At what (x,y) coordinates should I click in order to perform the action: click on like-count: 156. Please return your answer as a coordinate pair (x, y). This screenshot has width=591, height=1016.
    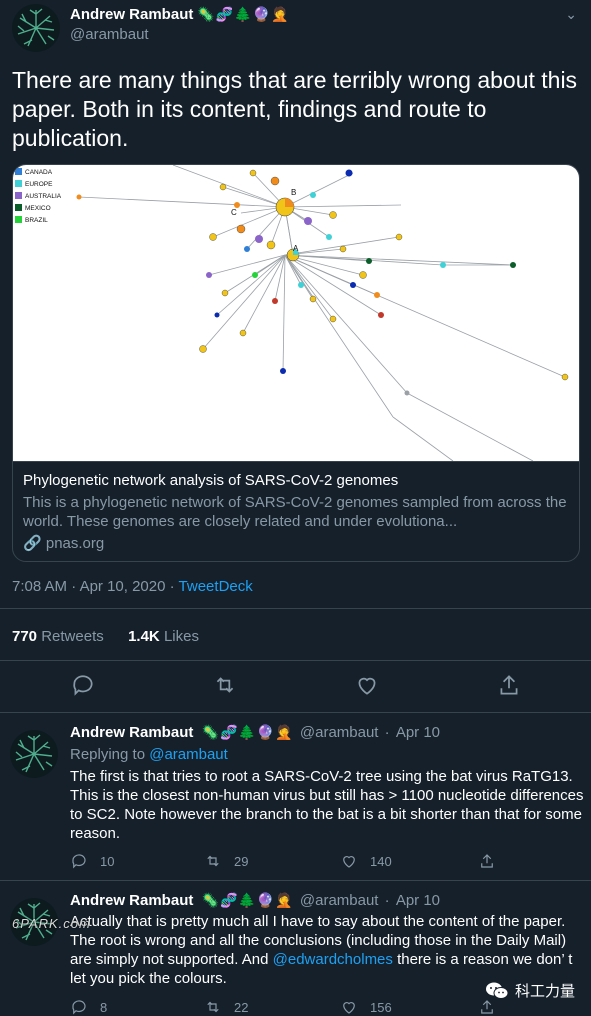
    Looking at the image, I should click on (381, 1007).